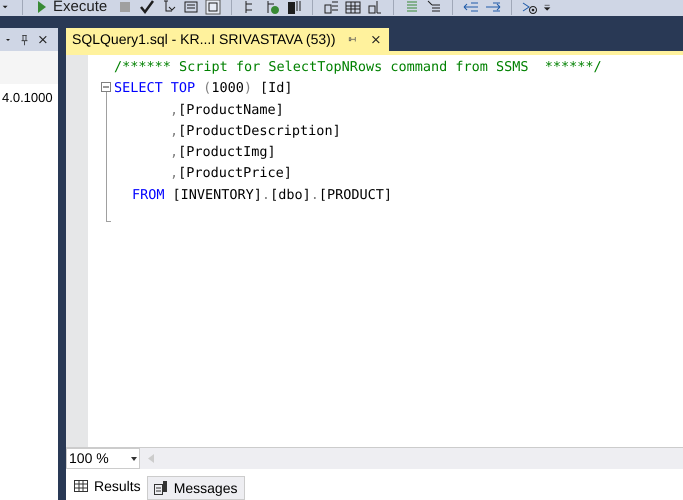  I want to click on collapse-icon, so click(106, 87).